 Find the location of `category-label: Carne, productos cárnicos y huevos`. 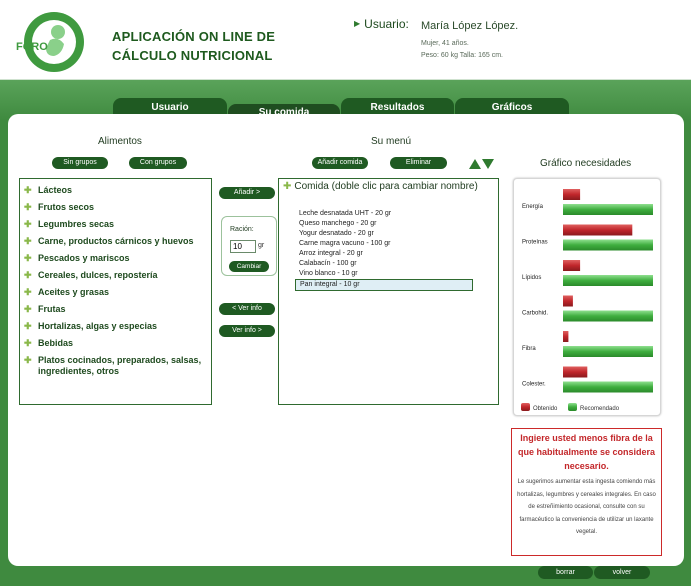

category-label: Carne, productos cárnicos y huevos is located at coordinates (116, 241).